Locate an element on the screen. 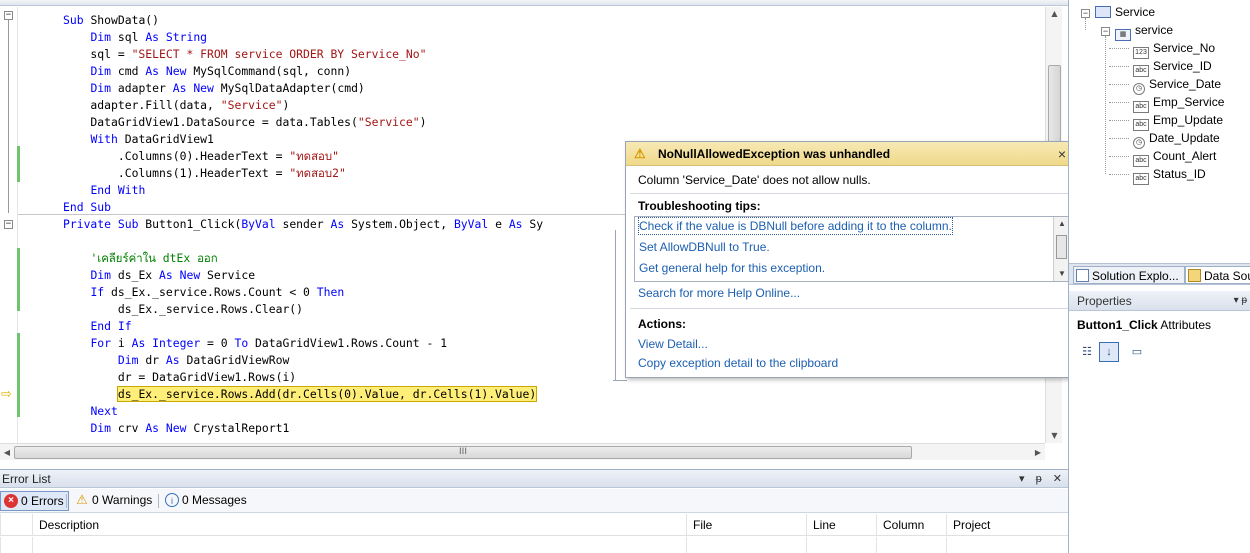  code-line: adapter.Fill(data, "Service") is located at coordinates (176, 105).